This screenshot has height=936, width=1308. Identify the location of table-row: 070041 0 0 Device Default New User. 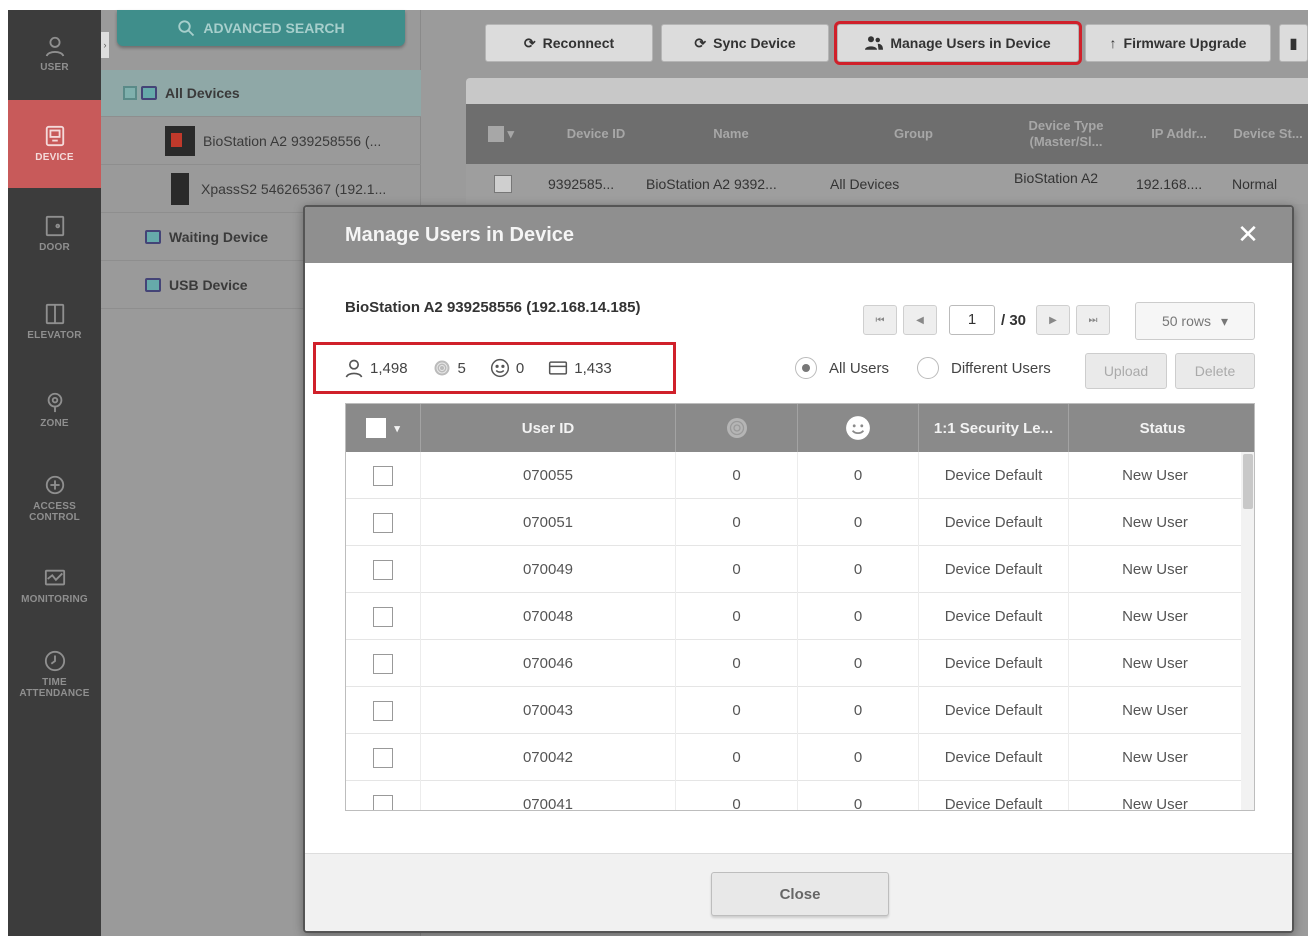
(793, 796).